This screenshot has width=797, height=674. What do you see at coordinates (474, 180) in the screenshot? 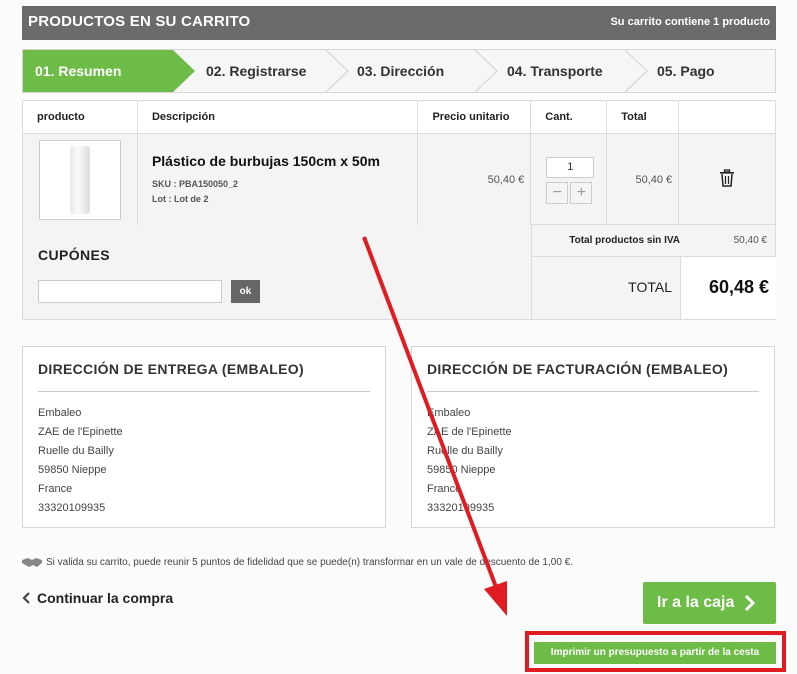
I see `unit-price: 50,40 €` at bounding box center [474, 180].